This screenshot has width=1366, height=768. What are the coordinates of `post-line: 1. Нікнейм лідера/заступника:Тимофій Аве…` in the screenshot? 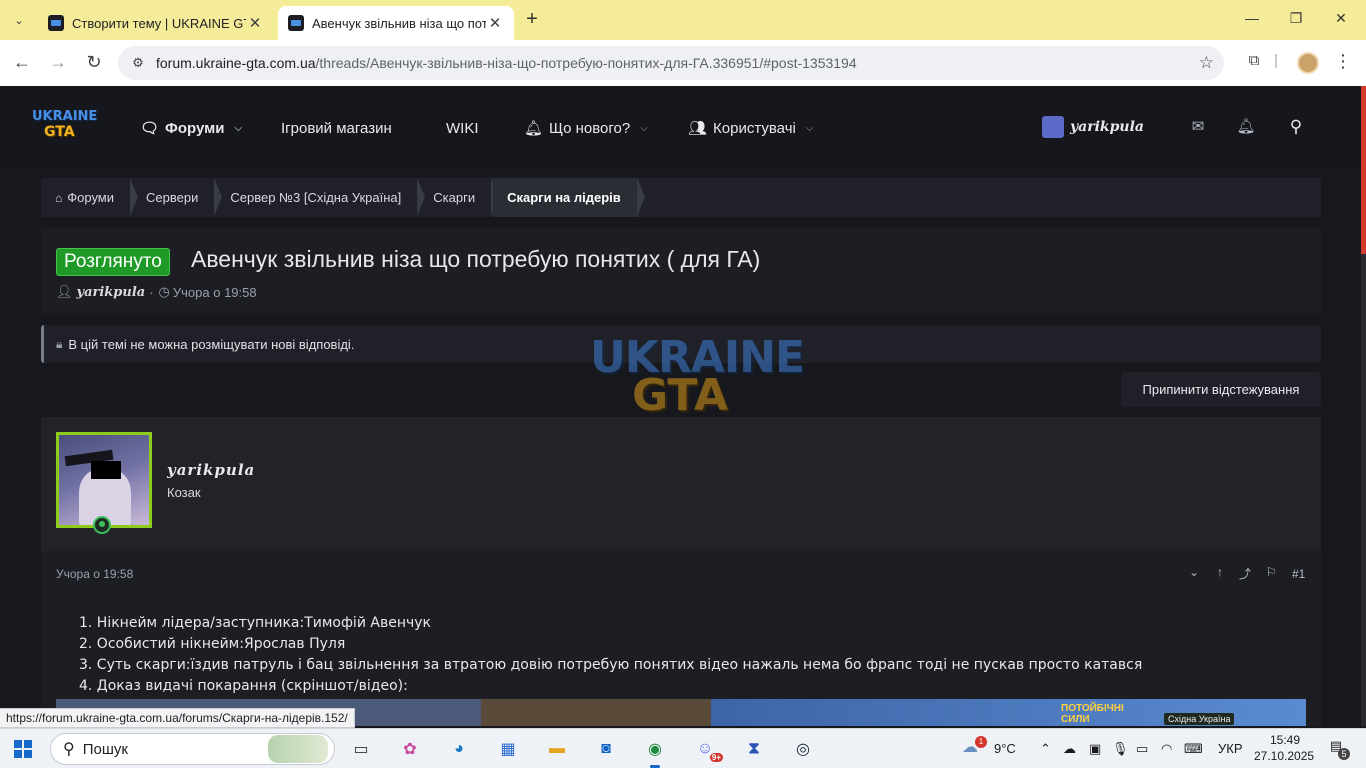 It's located at (255, 623).